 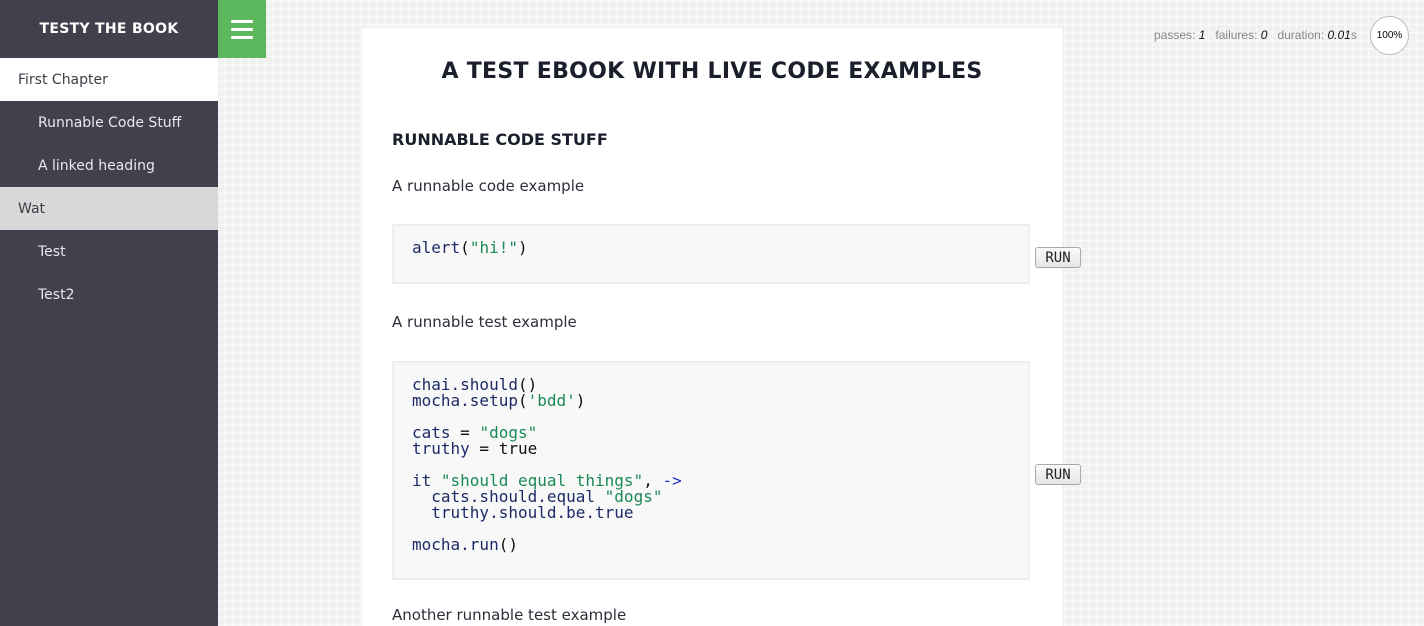 I want to click on code-token: truthy.should.be.true, so click(x=523, y=512).